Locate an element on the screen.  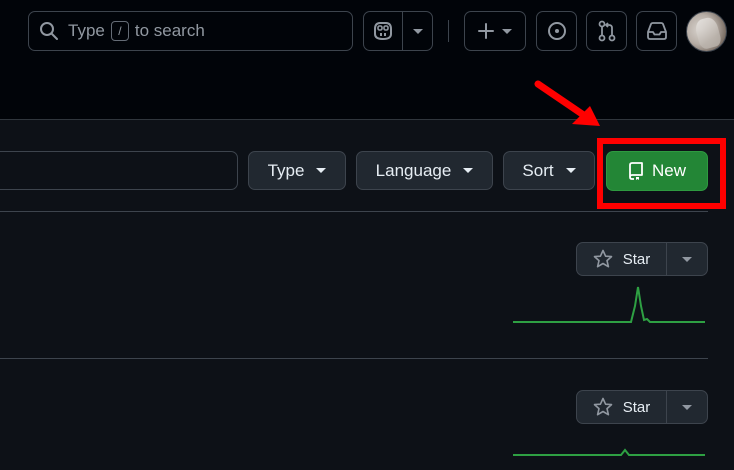
copilot-button-group is located at coordinates (398, 31).